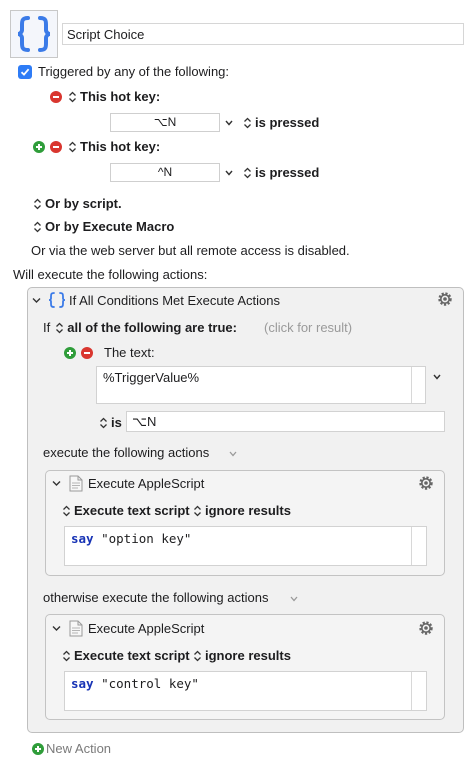 This screenshot has height=764, width=474. I want to click on script-argument: "option key", so click(146, 538).